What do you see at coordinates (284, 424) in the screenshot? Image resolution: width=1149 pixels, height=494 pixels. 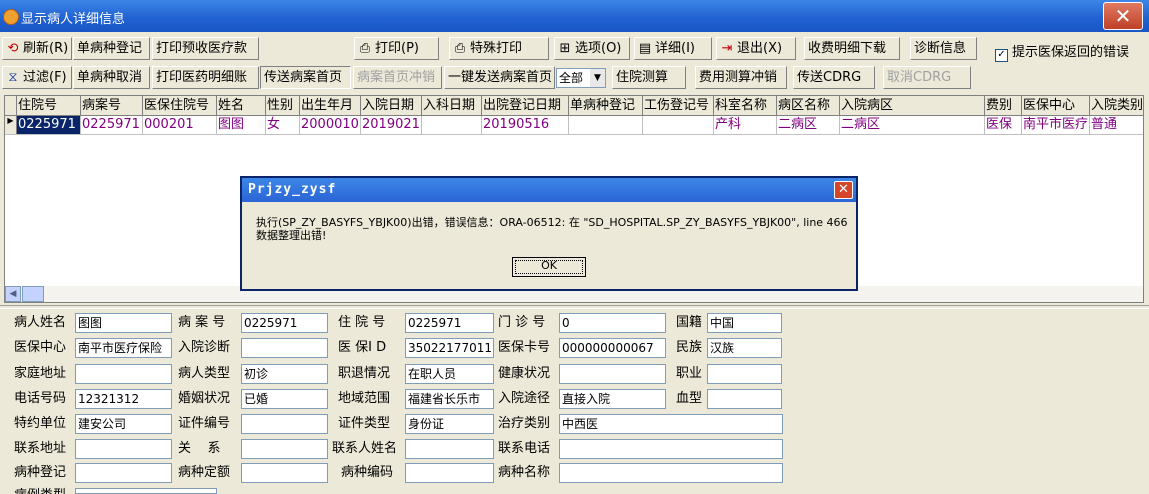 I see `id-number-field` at bounding box center [284, 424].